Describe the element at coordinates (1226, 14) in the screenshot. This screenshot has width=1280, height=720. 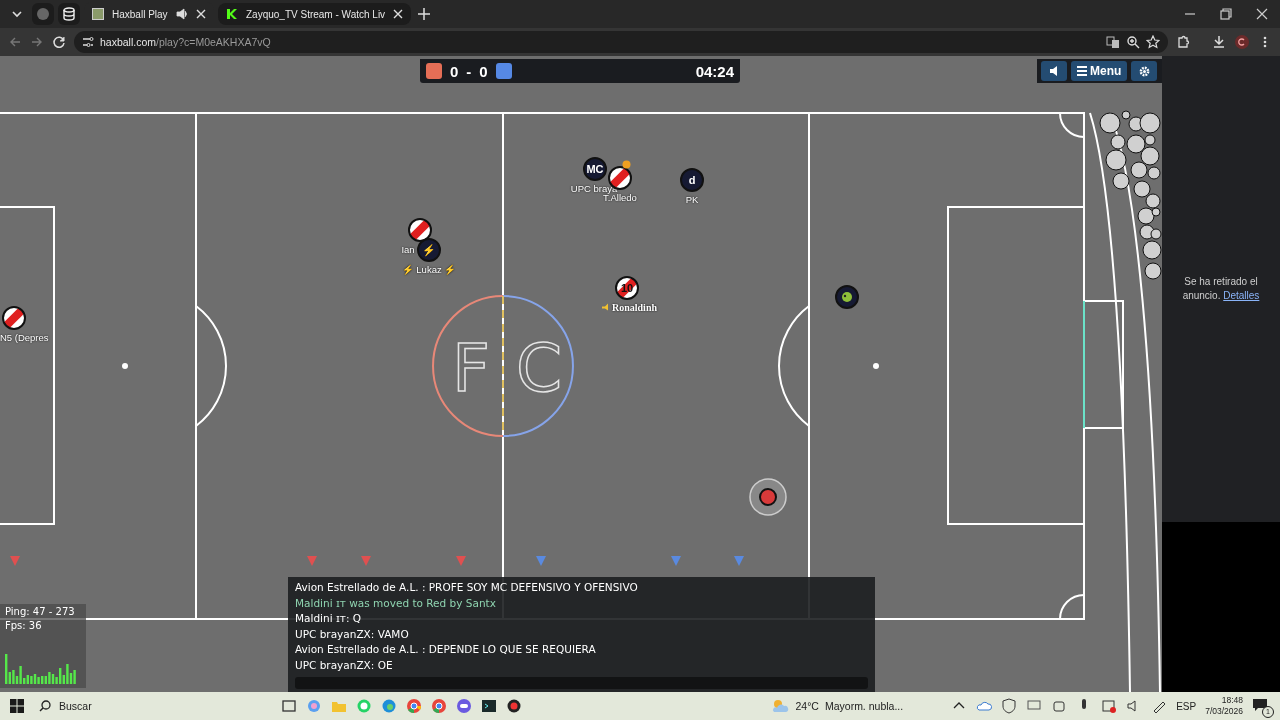
I see `restore-icon` at that location.